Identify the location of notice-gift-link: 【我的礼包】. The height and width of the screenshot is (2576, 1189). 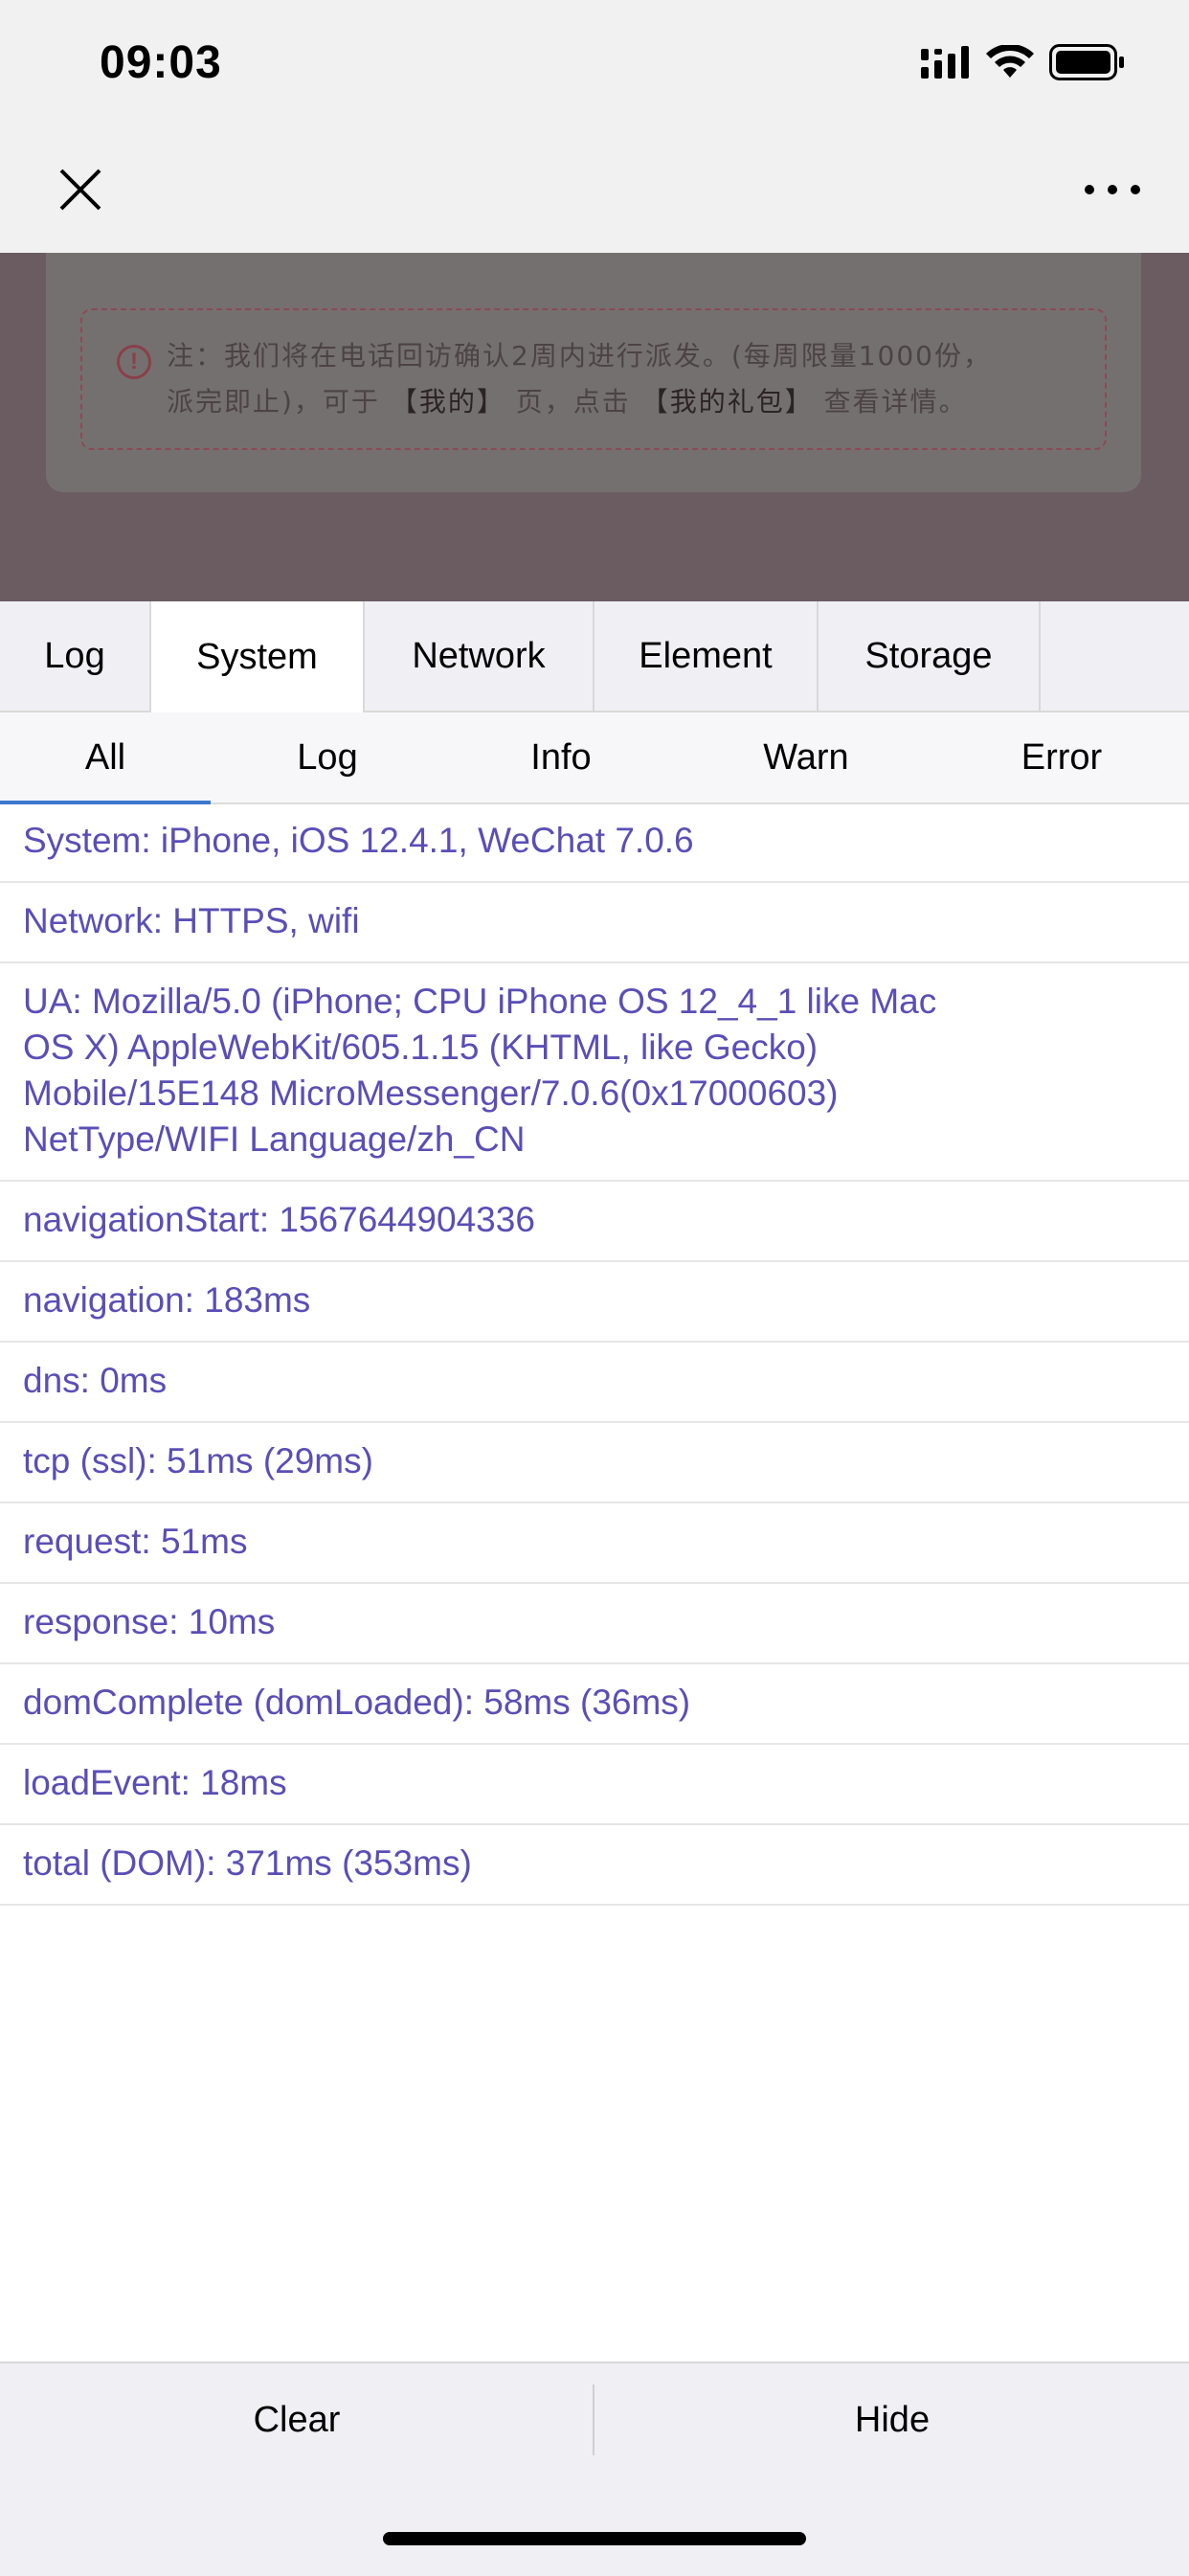
(727, 402).